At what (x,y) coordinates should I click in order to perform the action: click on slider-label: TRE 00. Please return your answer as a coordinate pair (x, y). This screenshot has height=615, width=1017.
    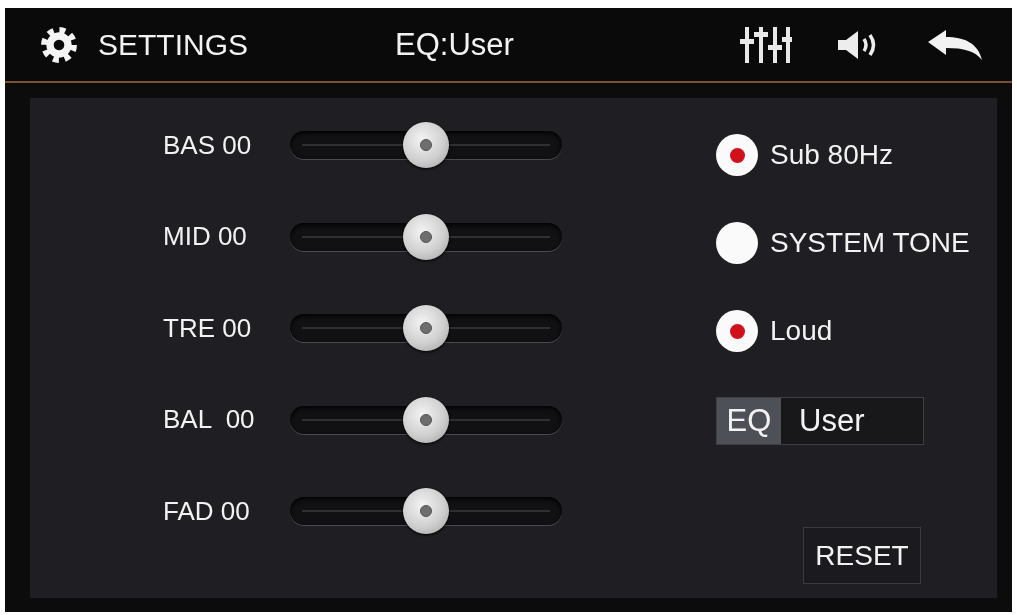
    Looking at the image, I should click on (208, 328).